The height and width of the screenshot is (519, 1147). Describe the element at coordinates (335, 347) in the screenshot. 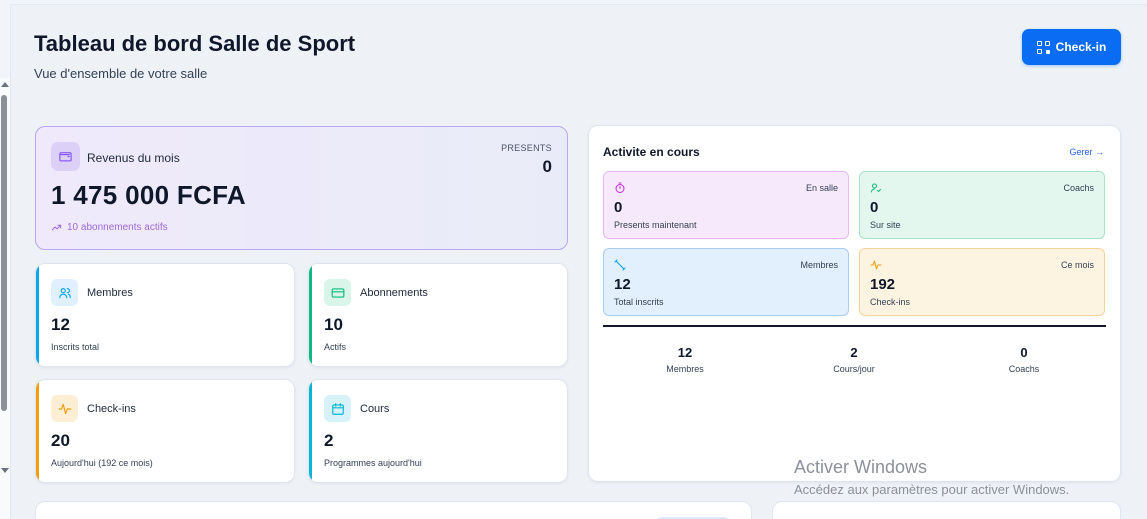

I see `stat-subtext: Actifs` at that location.